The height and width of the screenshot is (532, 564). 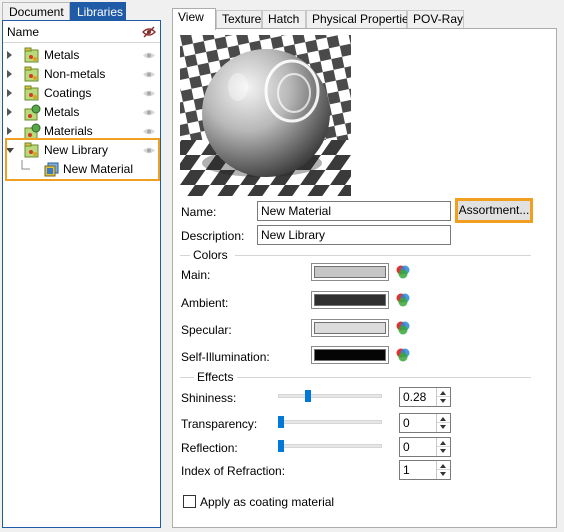 What do you see at coordinates (215, 377) in the screenshot?
I see `effects-group-title: Effects` at bounding box center [215, 377].